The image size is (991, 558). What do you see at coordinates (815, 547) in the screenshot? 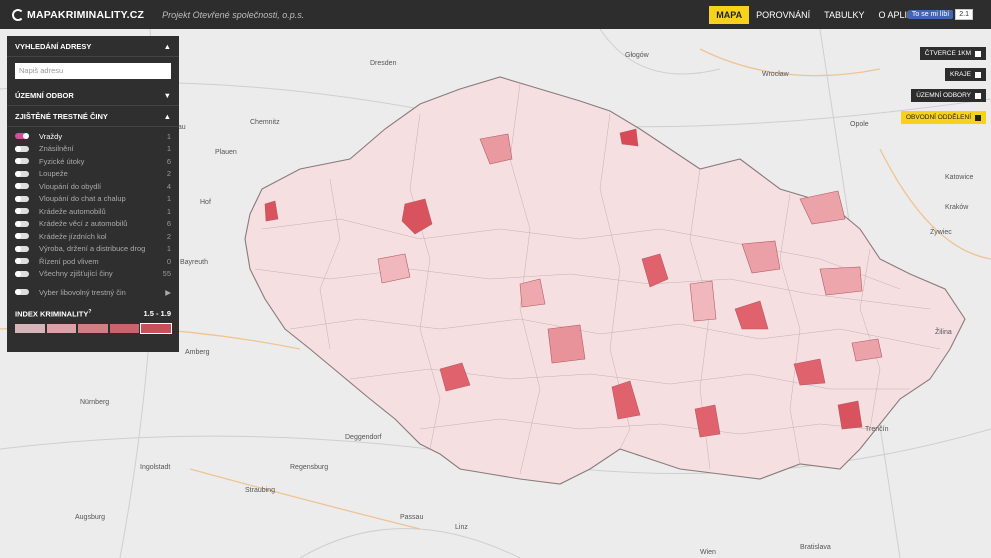
I see `place-label: Bratislava` at bounding box center [815, 547].